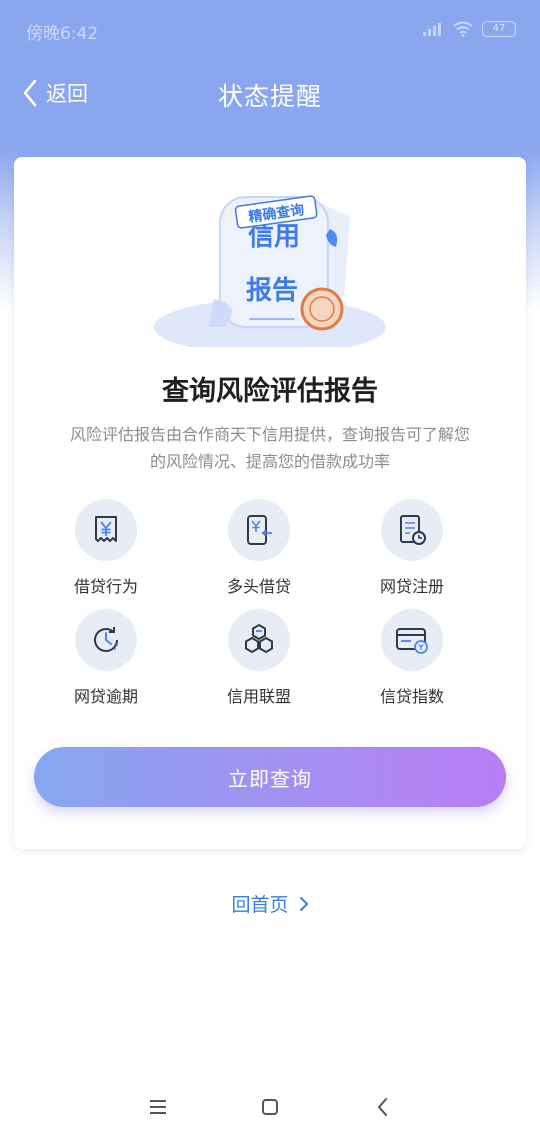  What do you see at coordinates (432, 29) in the screenshot?
I see `signal-icon` at bounding box center [432, 29].